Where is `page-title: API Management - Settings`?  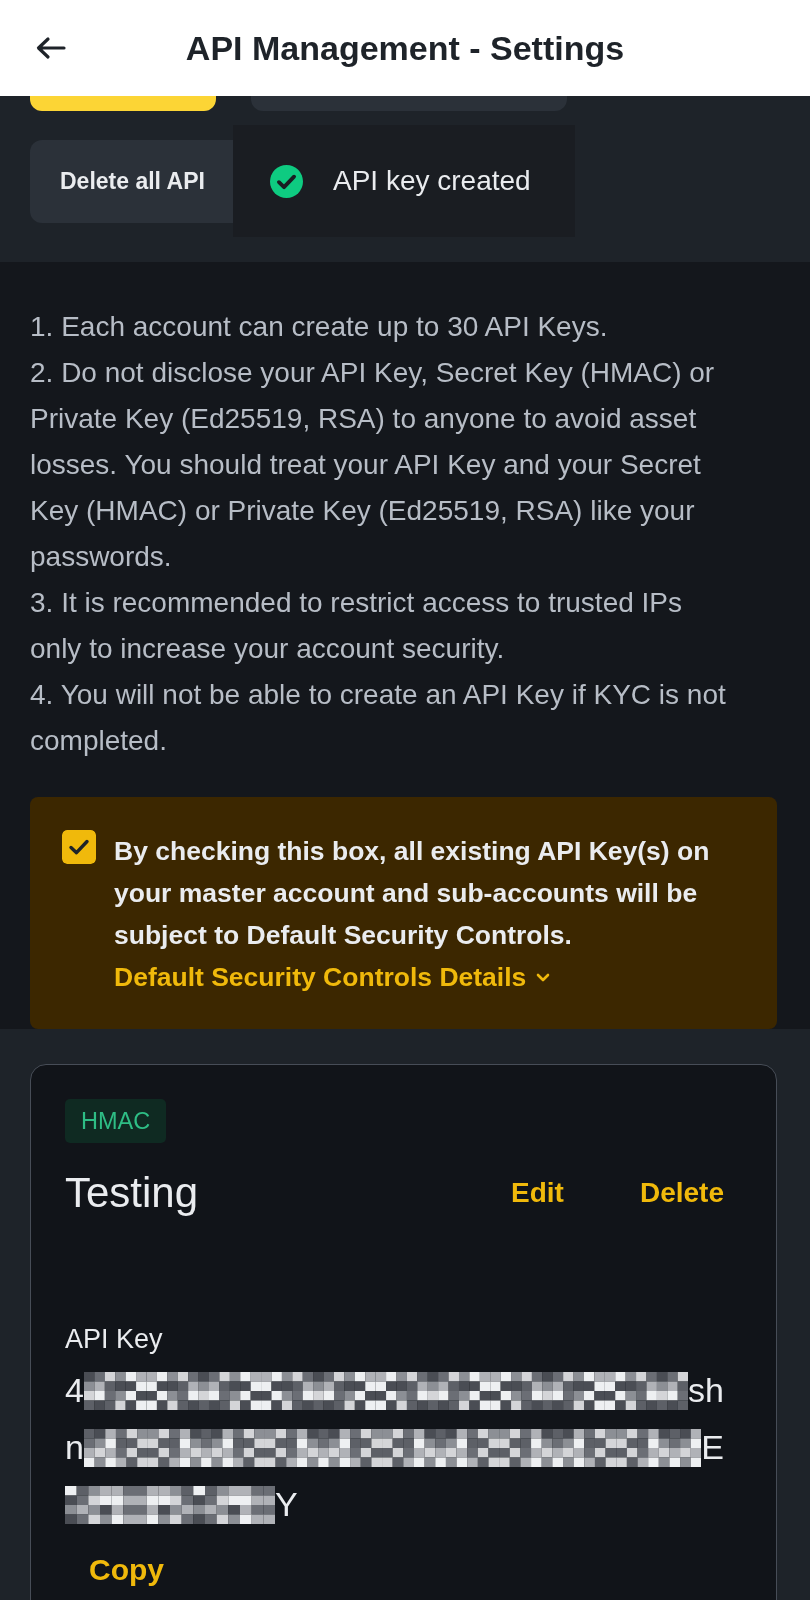 page-title: API Management - Settings is located at coordinates (405, 48).